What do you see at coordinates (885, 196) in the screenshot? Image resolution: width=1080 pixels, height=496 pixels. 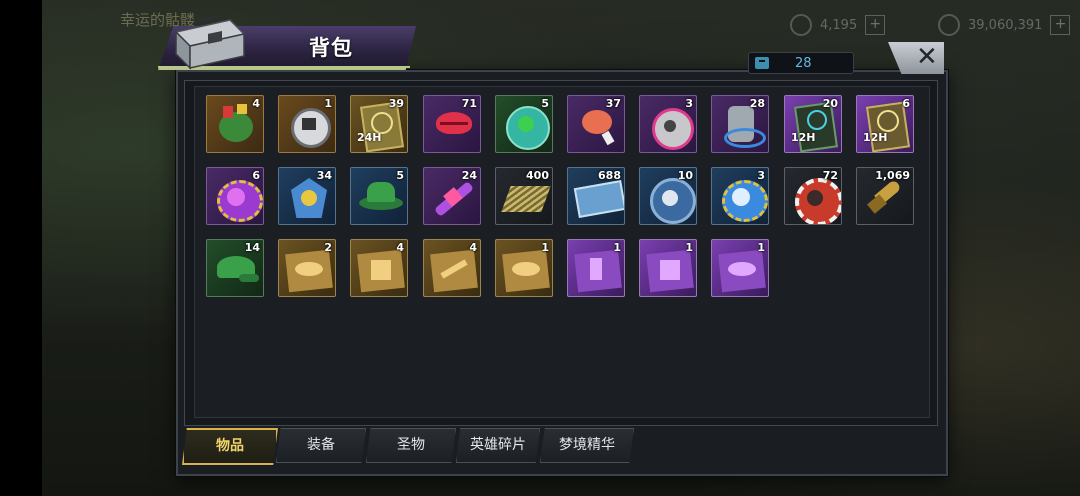 I see `inventory-slot: 1,069` at bounding box center [885, 196].